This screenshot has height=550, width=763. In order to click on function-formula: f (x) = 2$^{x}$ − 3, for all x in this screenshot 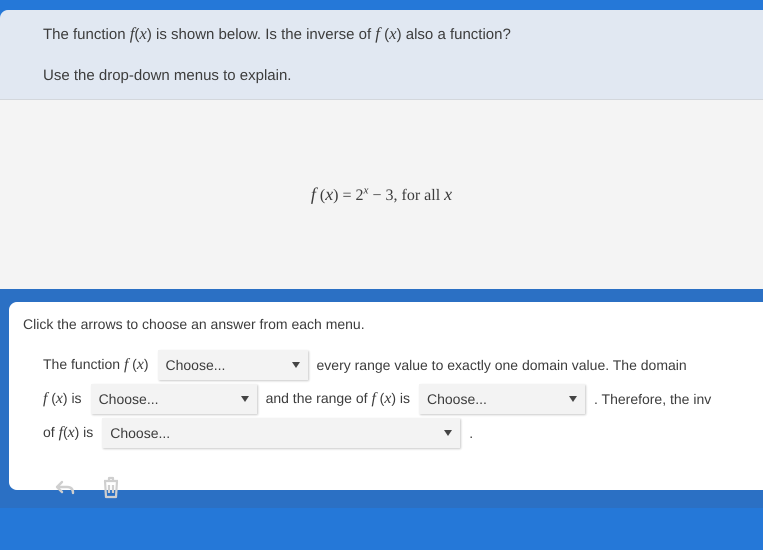, I will do `click(381, 194)`.